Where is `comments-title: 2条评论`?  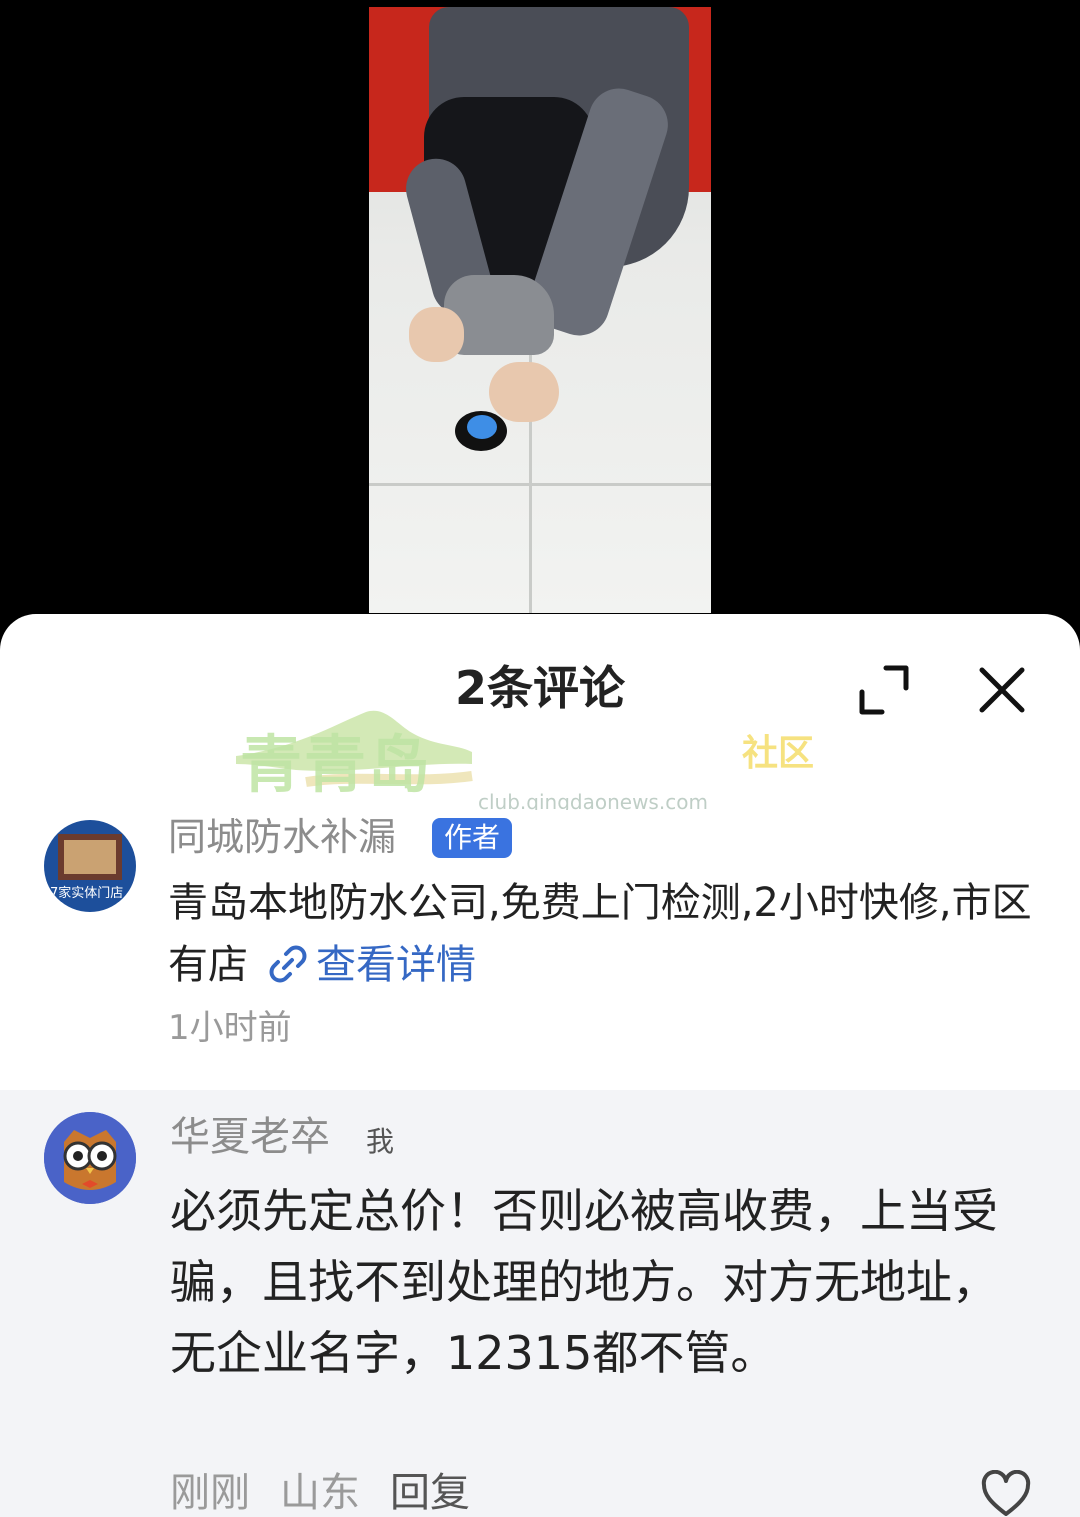 comments-title: 2条评论 is located at coordinates (539, 688).